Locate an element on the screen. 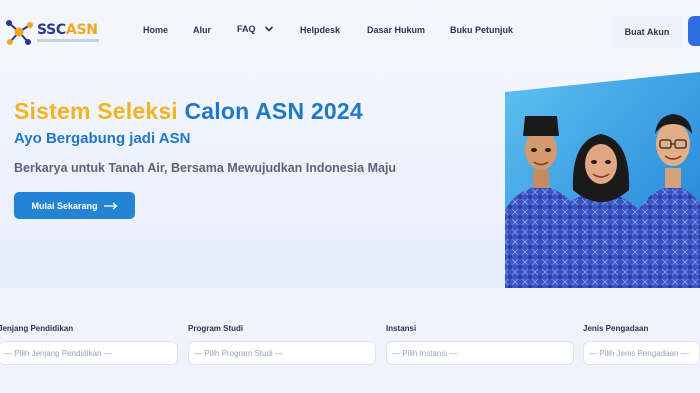 Image resolution: width=700 pixels, height=393 pixels. instansi-select: — Pilih Instansi — is located at coordinates (480, 353).